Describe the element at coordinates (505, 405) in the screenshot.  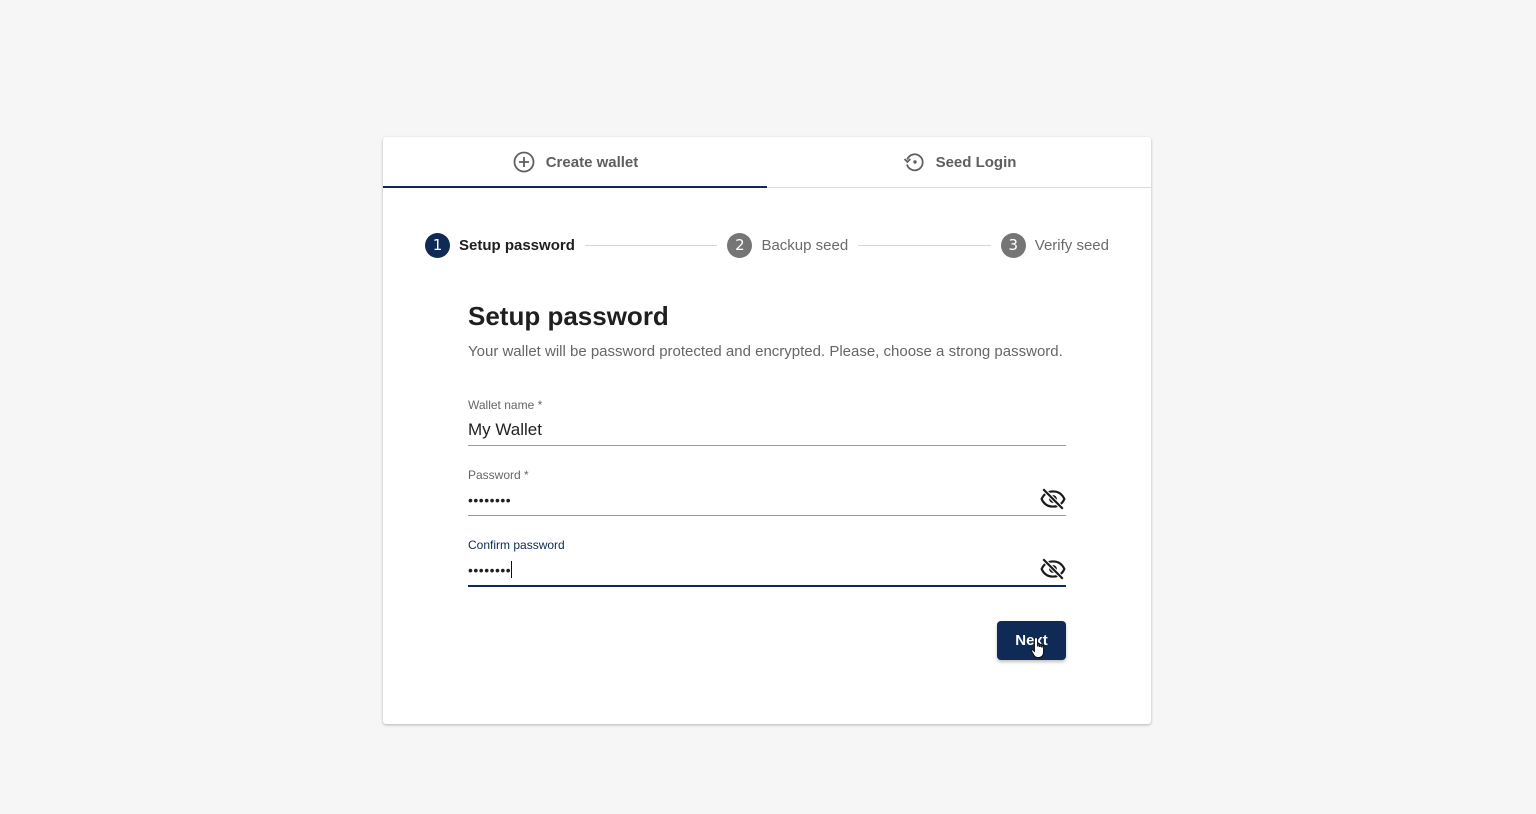
I see `wallet-name-label: Wallet name *` at that location.